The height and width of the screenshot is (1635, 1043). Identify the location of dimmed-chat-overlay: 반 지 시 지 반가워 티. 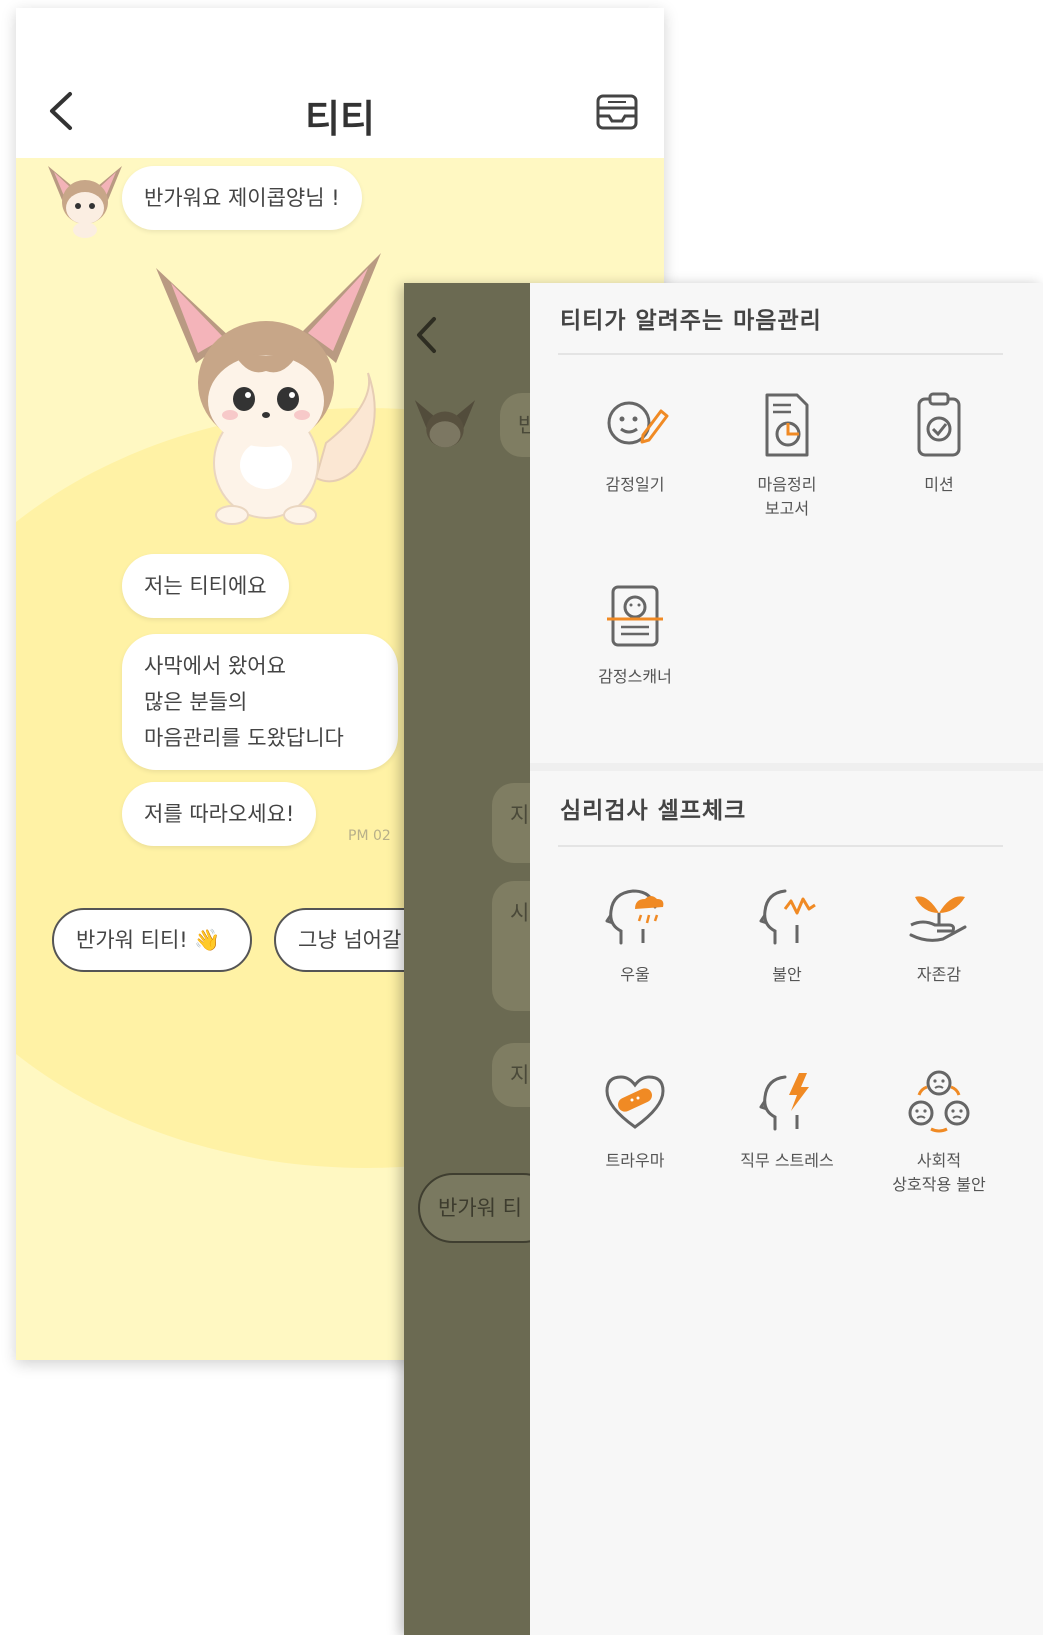
(491, 959).